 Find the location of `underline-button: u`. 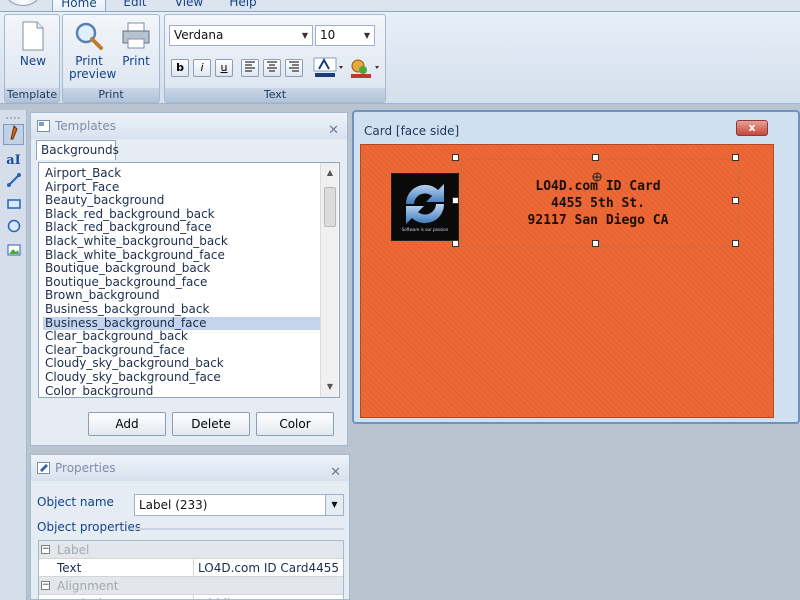

underline-button: u is located at coordinates (224, 68).